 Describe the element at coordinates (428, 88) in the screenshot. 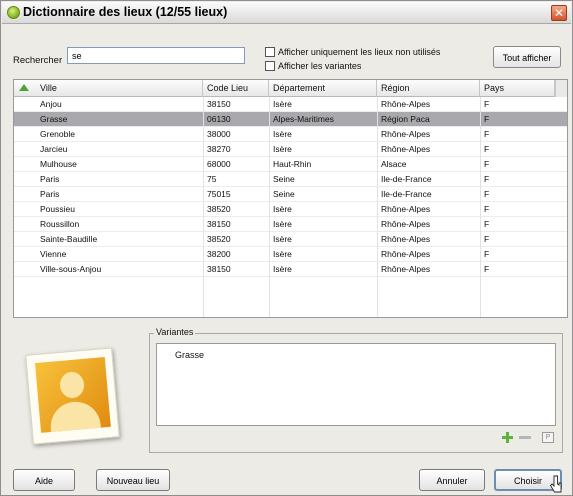

I see `column-header-region: Région` at that location.